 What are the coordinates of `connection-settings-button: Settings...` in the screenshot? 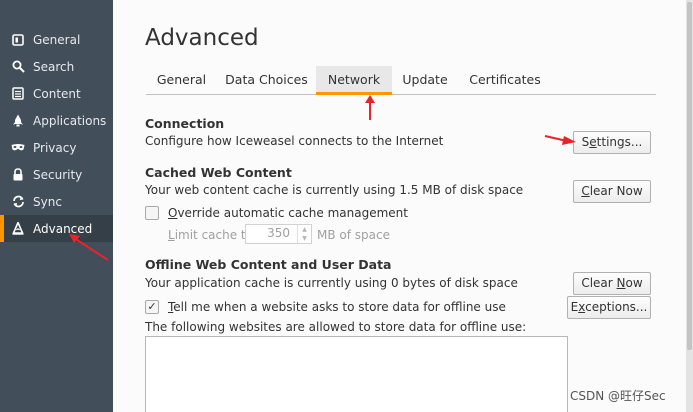 It's located at (612, 142).